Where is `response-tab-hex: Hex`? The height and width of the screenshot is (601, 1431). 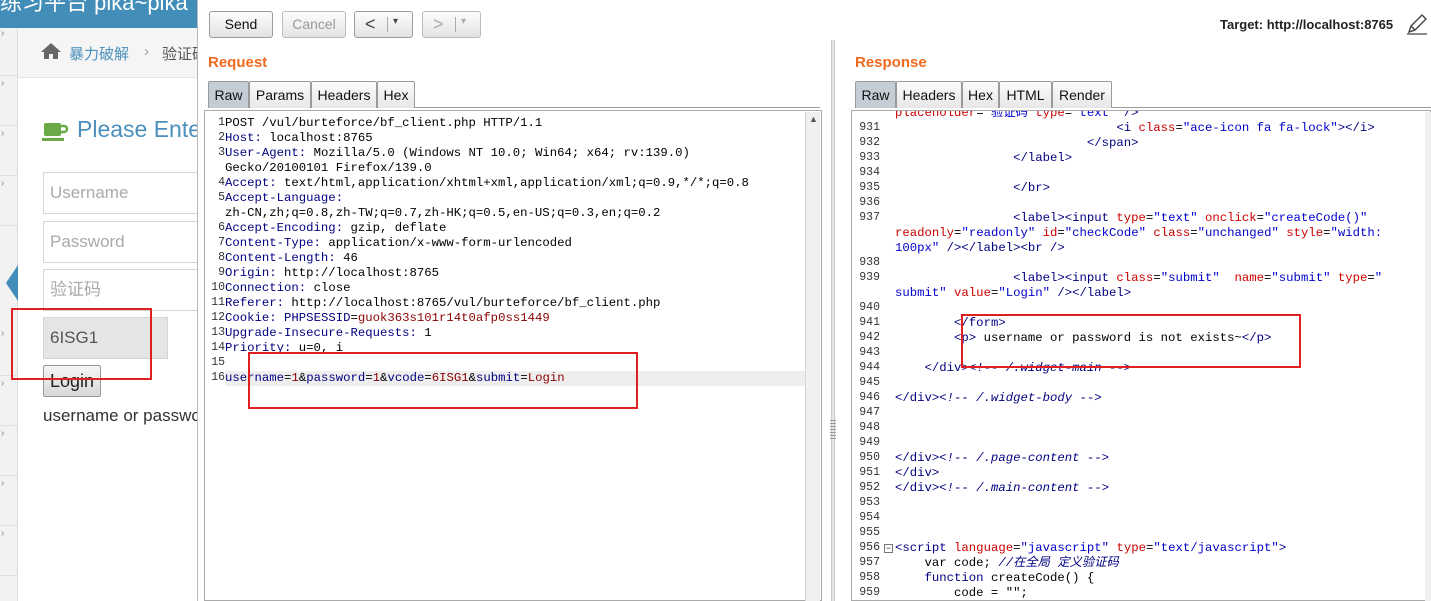
response-tab-hex: Hex is located at coordinates (980, 94).